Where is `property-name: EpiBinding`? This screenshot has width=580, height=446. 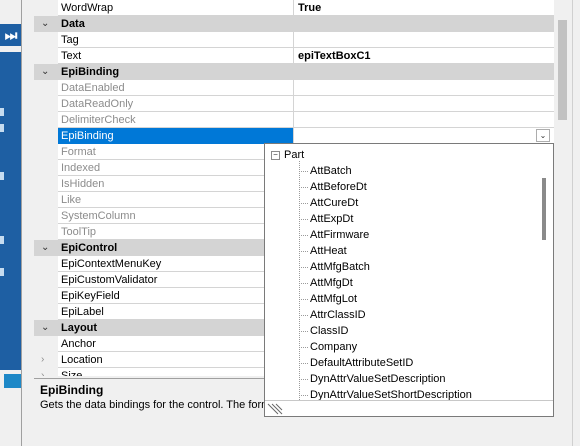
property-name: EpiBinding is located at coordinates (87, 136).